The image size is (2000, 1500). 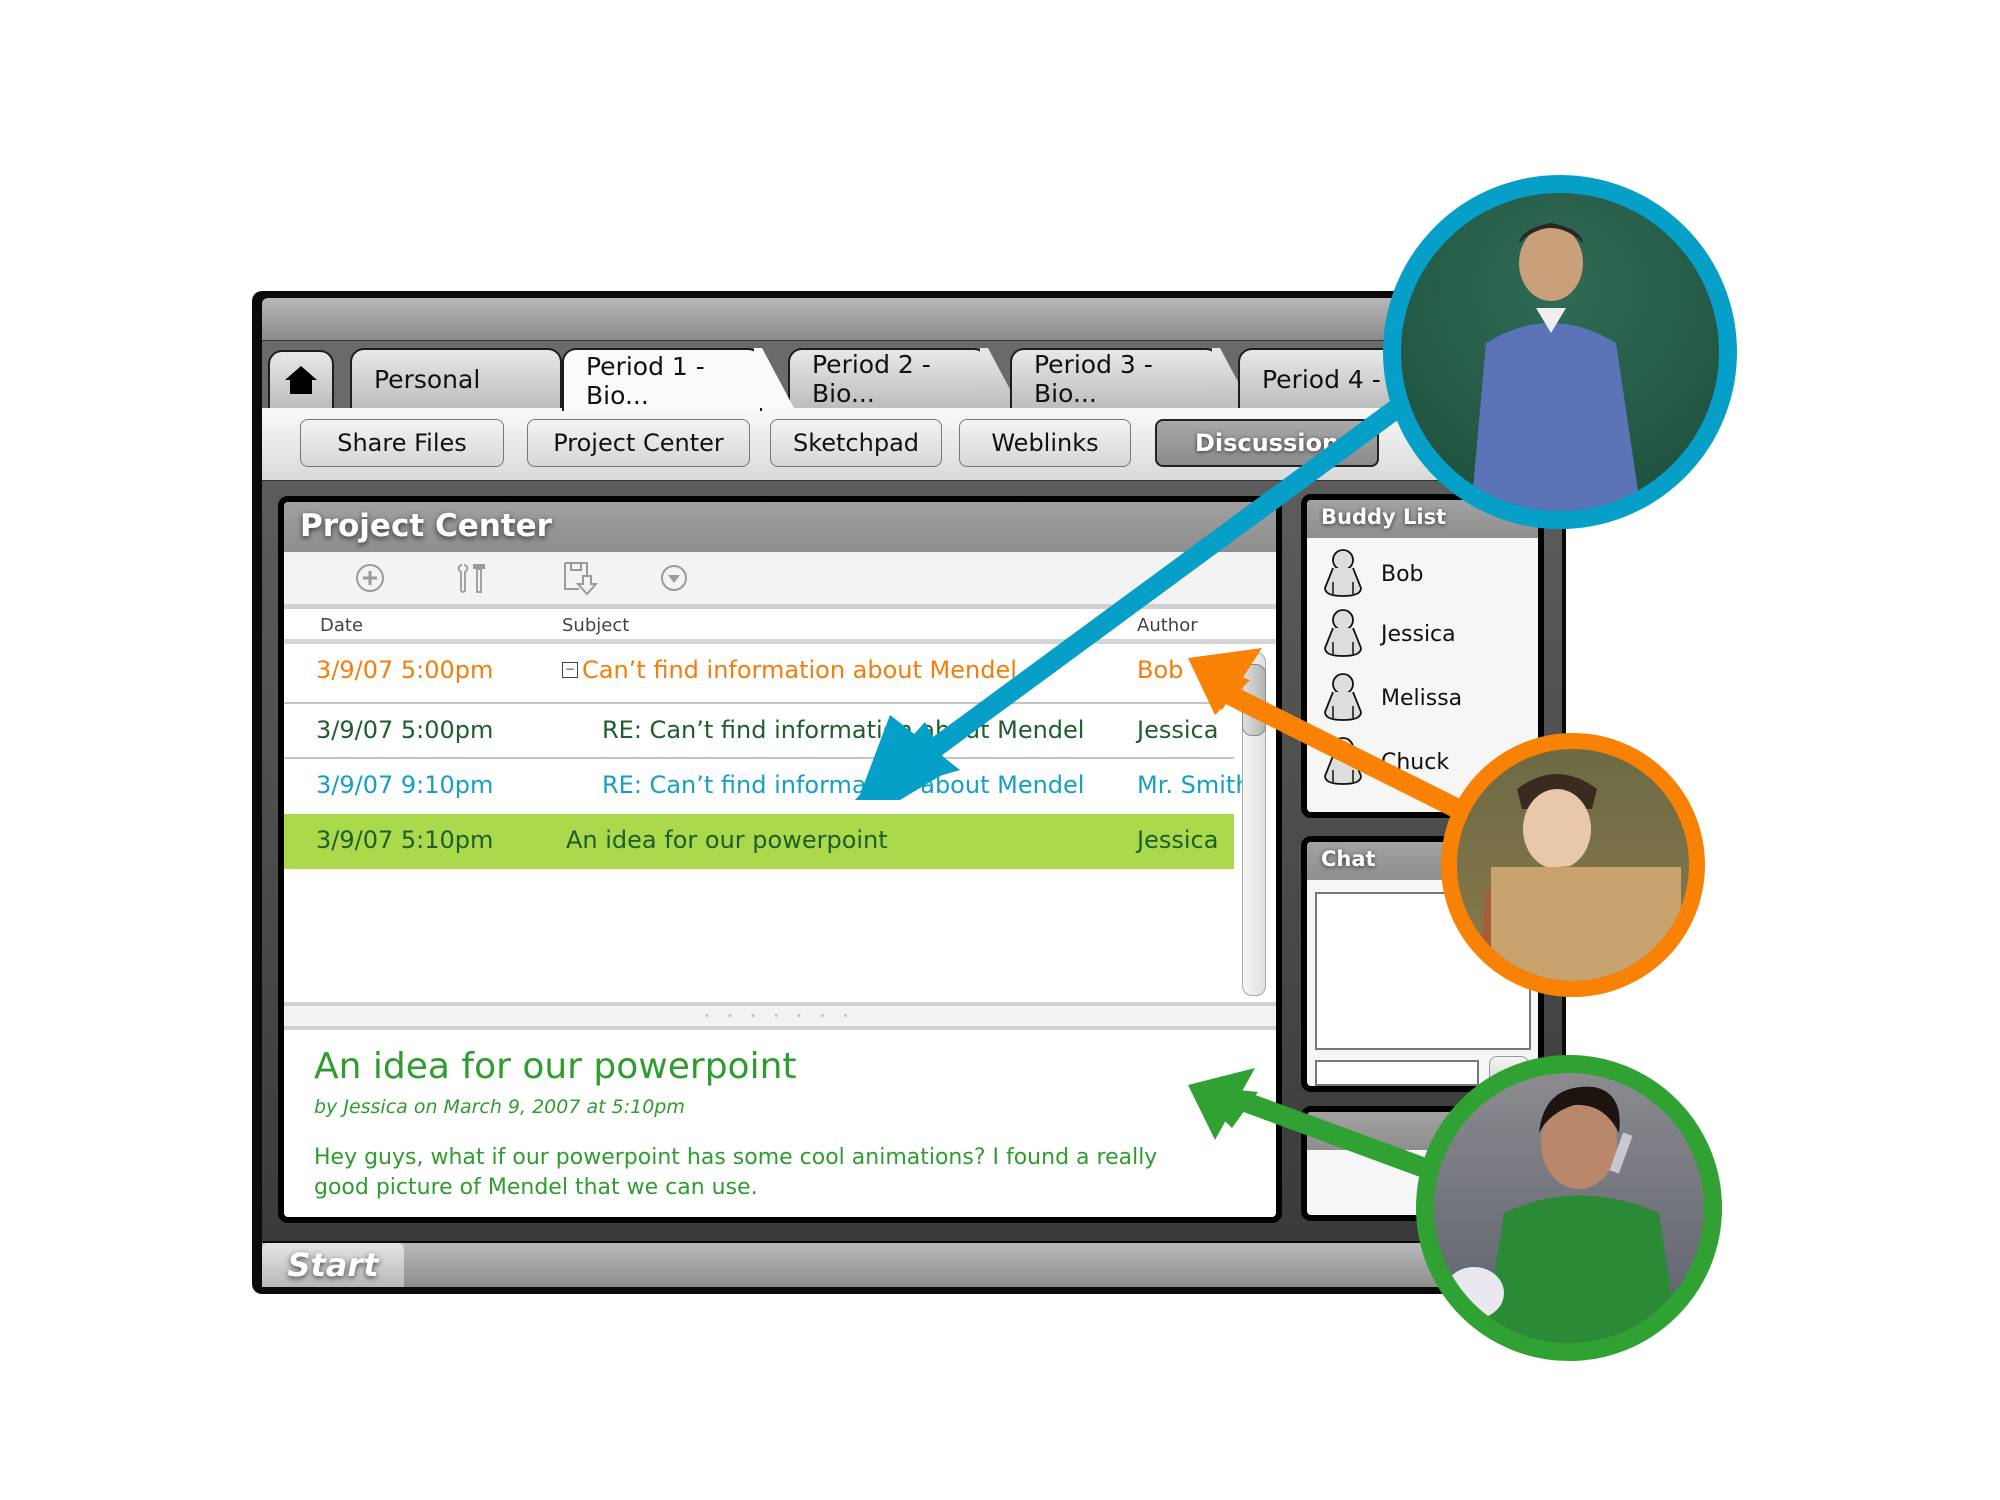 I want to click on teacher-photo, so click(x=1560, y=352).